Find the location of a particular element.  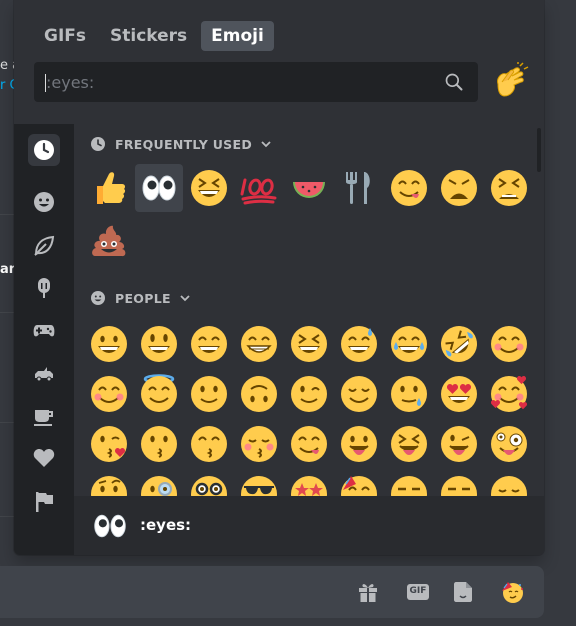

emoji-squint-tongue is located at coordinates (409, 444).